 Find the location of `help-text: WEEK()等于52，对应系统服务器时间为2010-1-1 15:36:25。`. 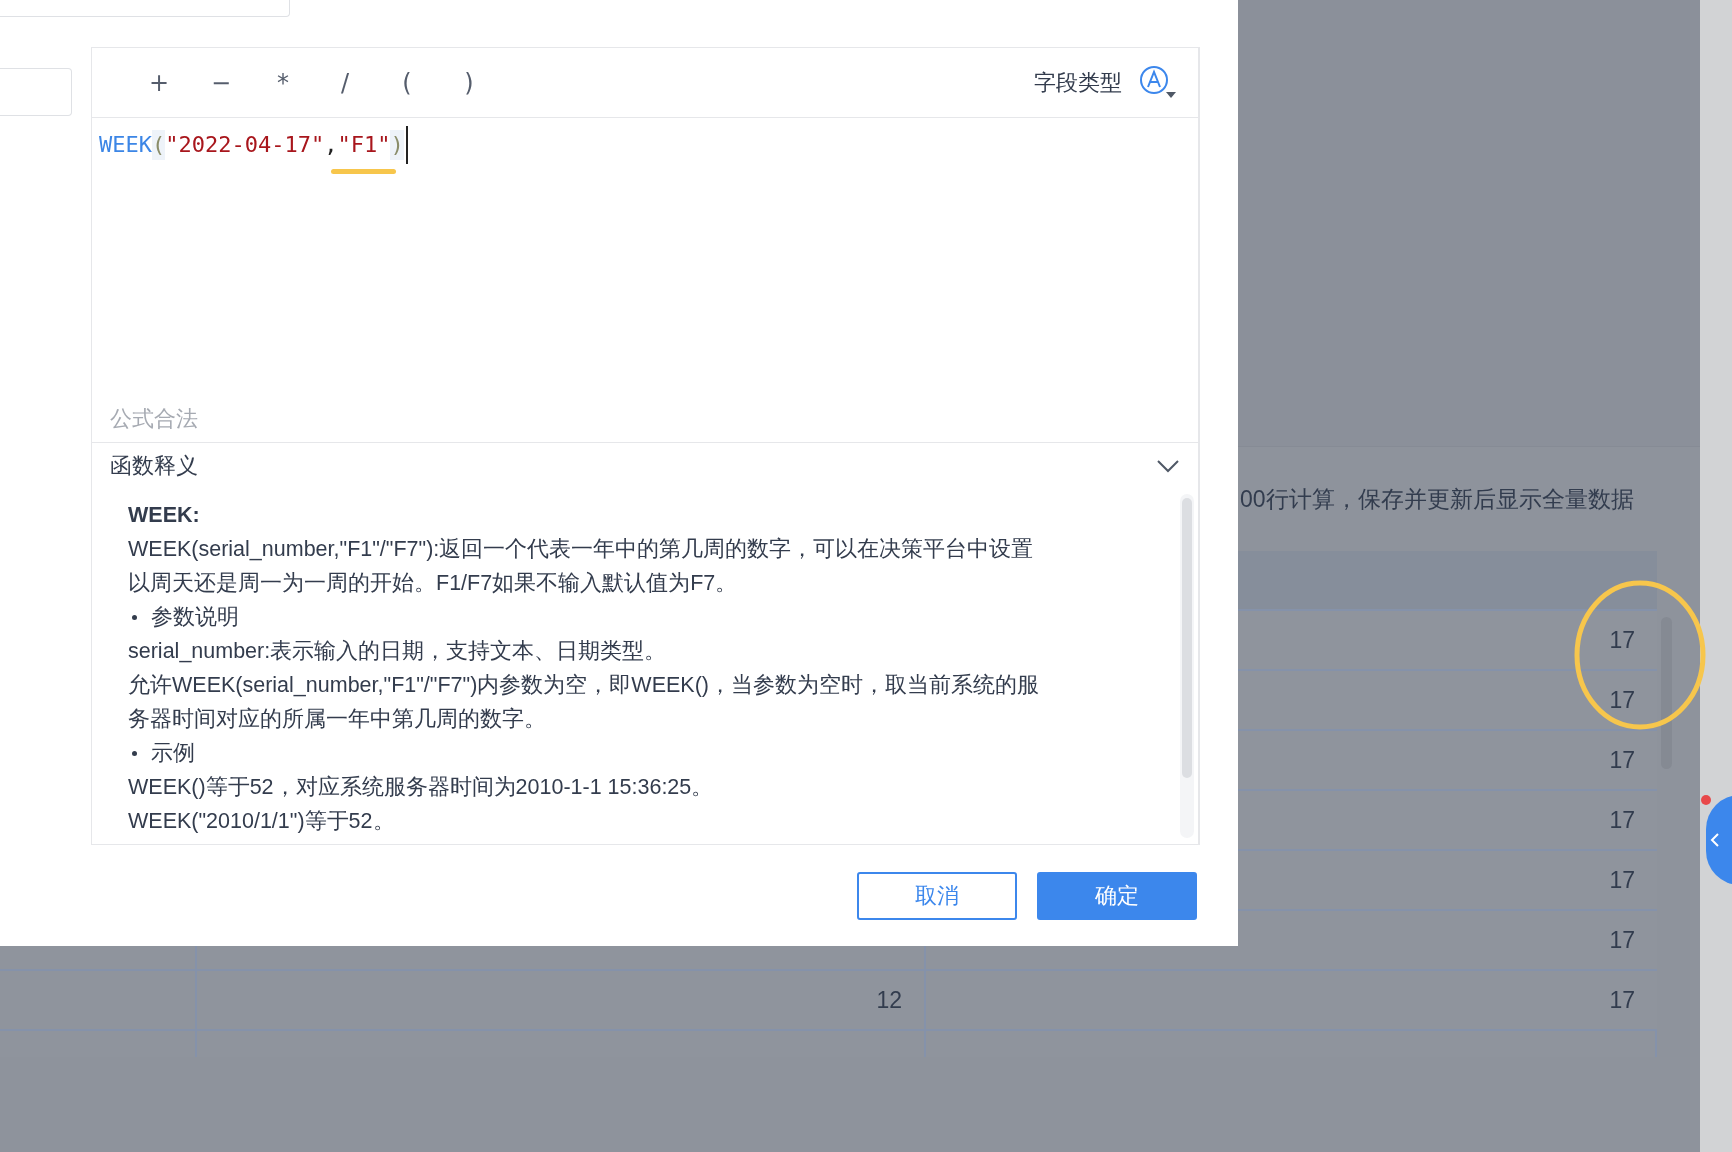

help-text: WEEK()等于52，对应系统服务器时间为2010-1-1 15:36:25。 is located at coordinates (421, 787).